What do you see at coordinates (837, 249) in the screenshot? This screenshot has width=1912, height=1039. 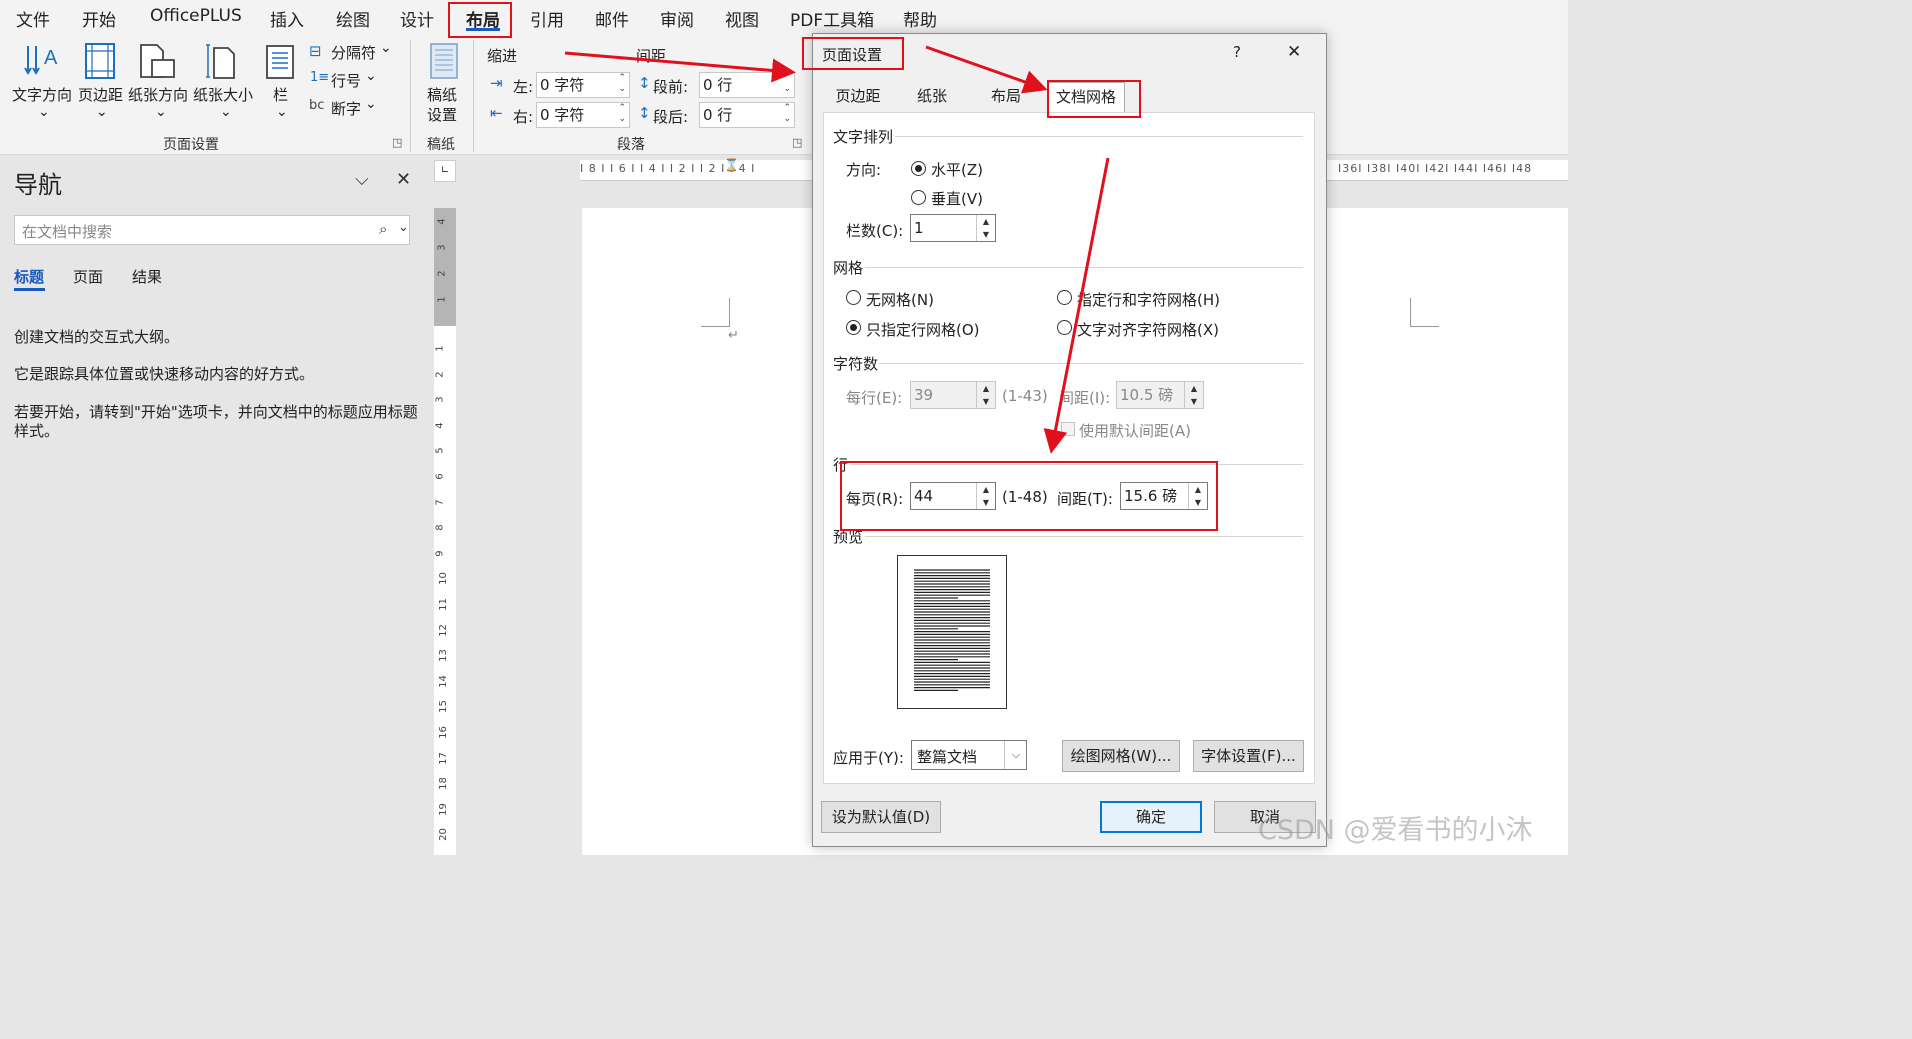 I see `annotation-arrows` at bounding box center [837, 249].